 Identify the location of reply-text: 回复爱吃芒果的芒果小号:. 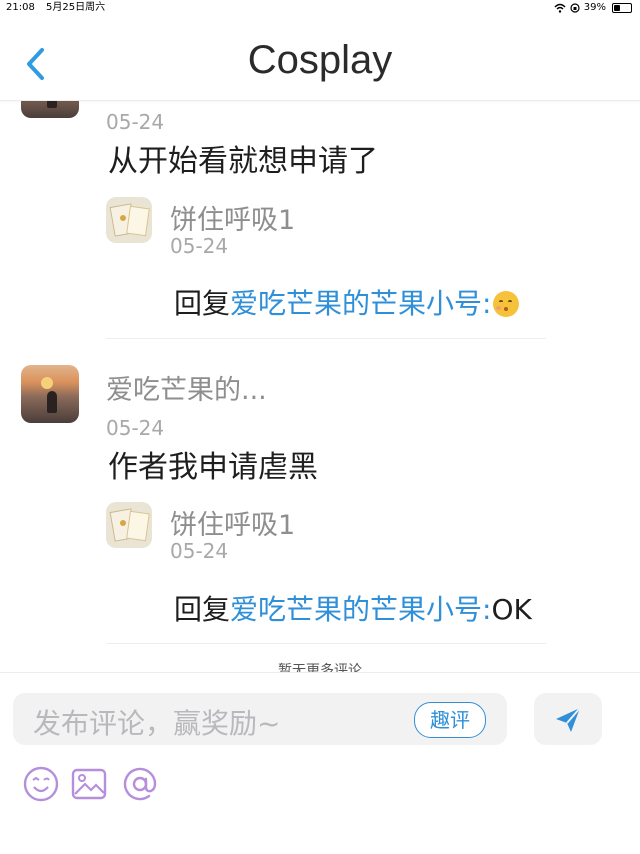
(347, 302).